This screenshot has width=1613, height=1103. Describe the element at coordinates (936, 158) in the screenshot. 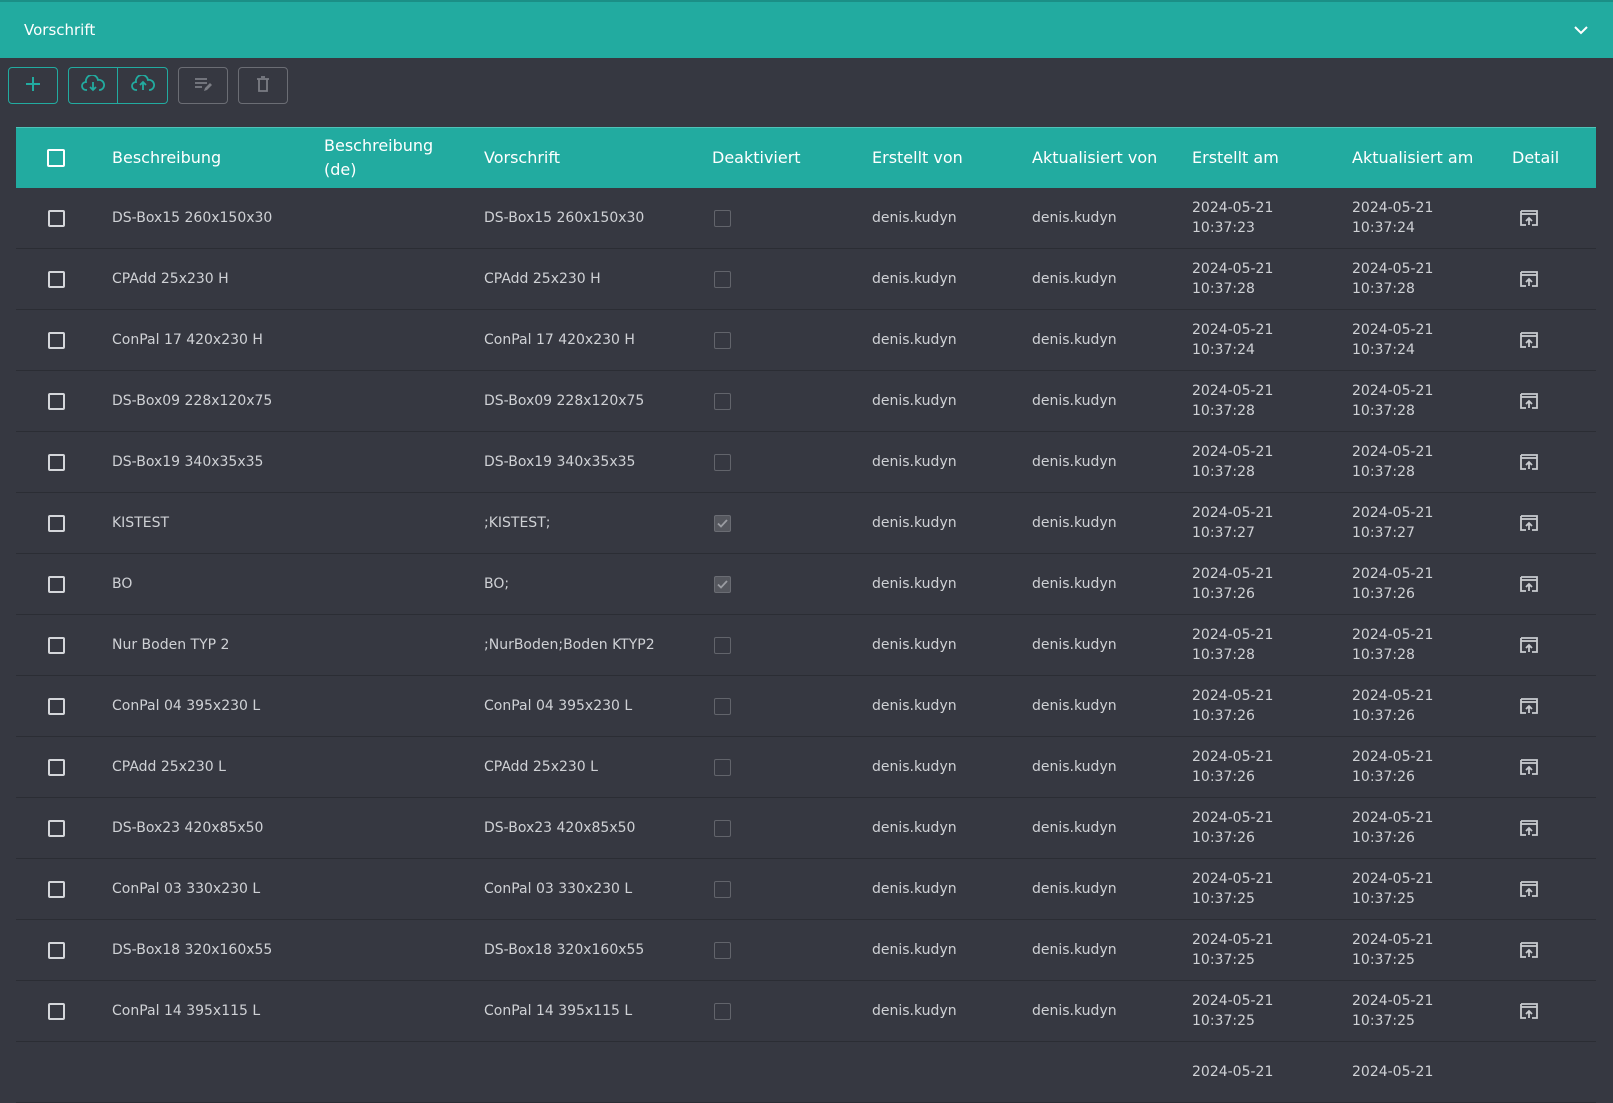

I see `col-header-erstellt-von: Erstellt von` at that location.